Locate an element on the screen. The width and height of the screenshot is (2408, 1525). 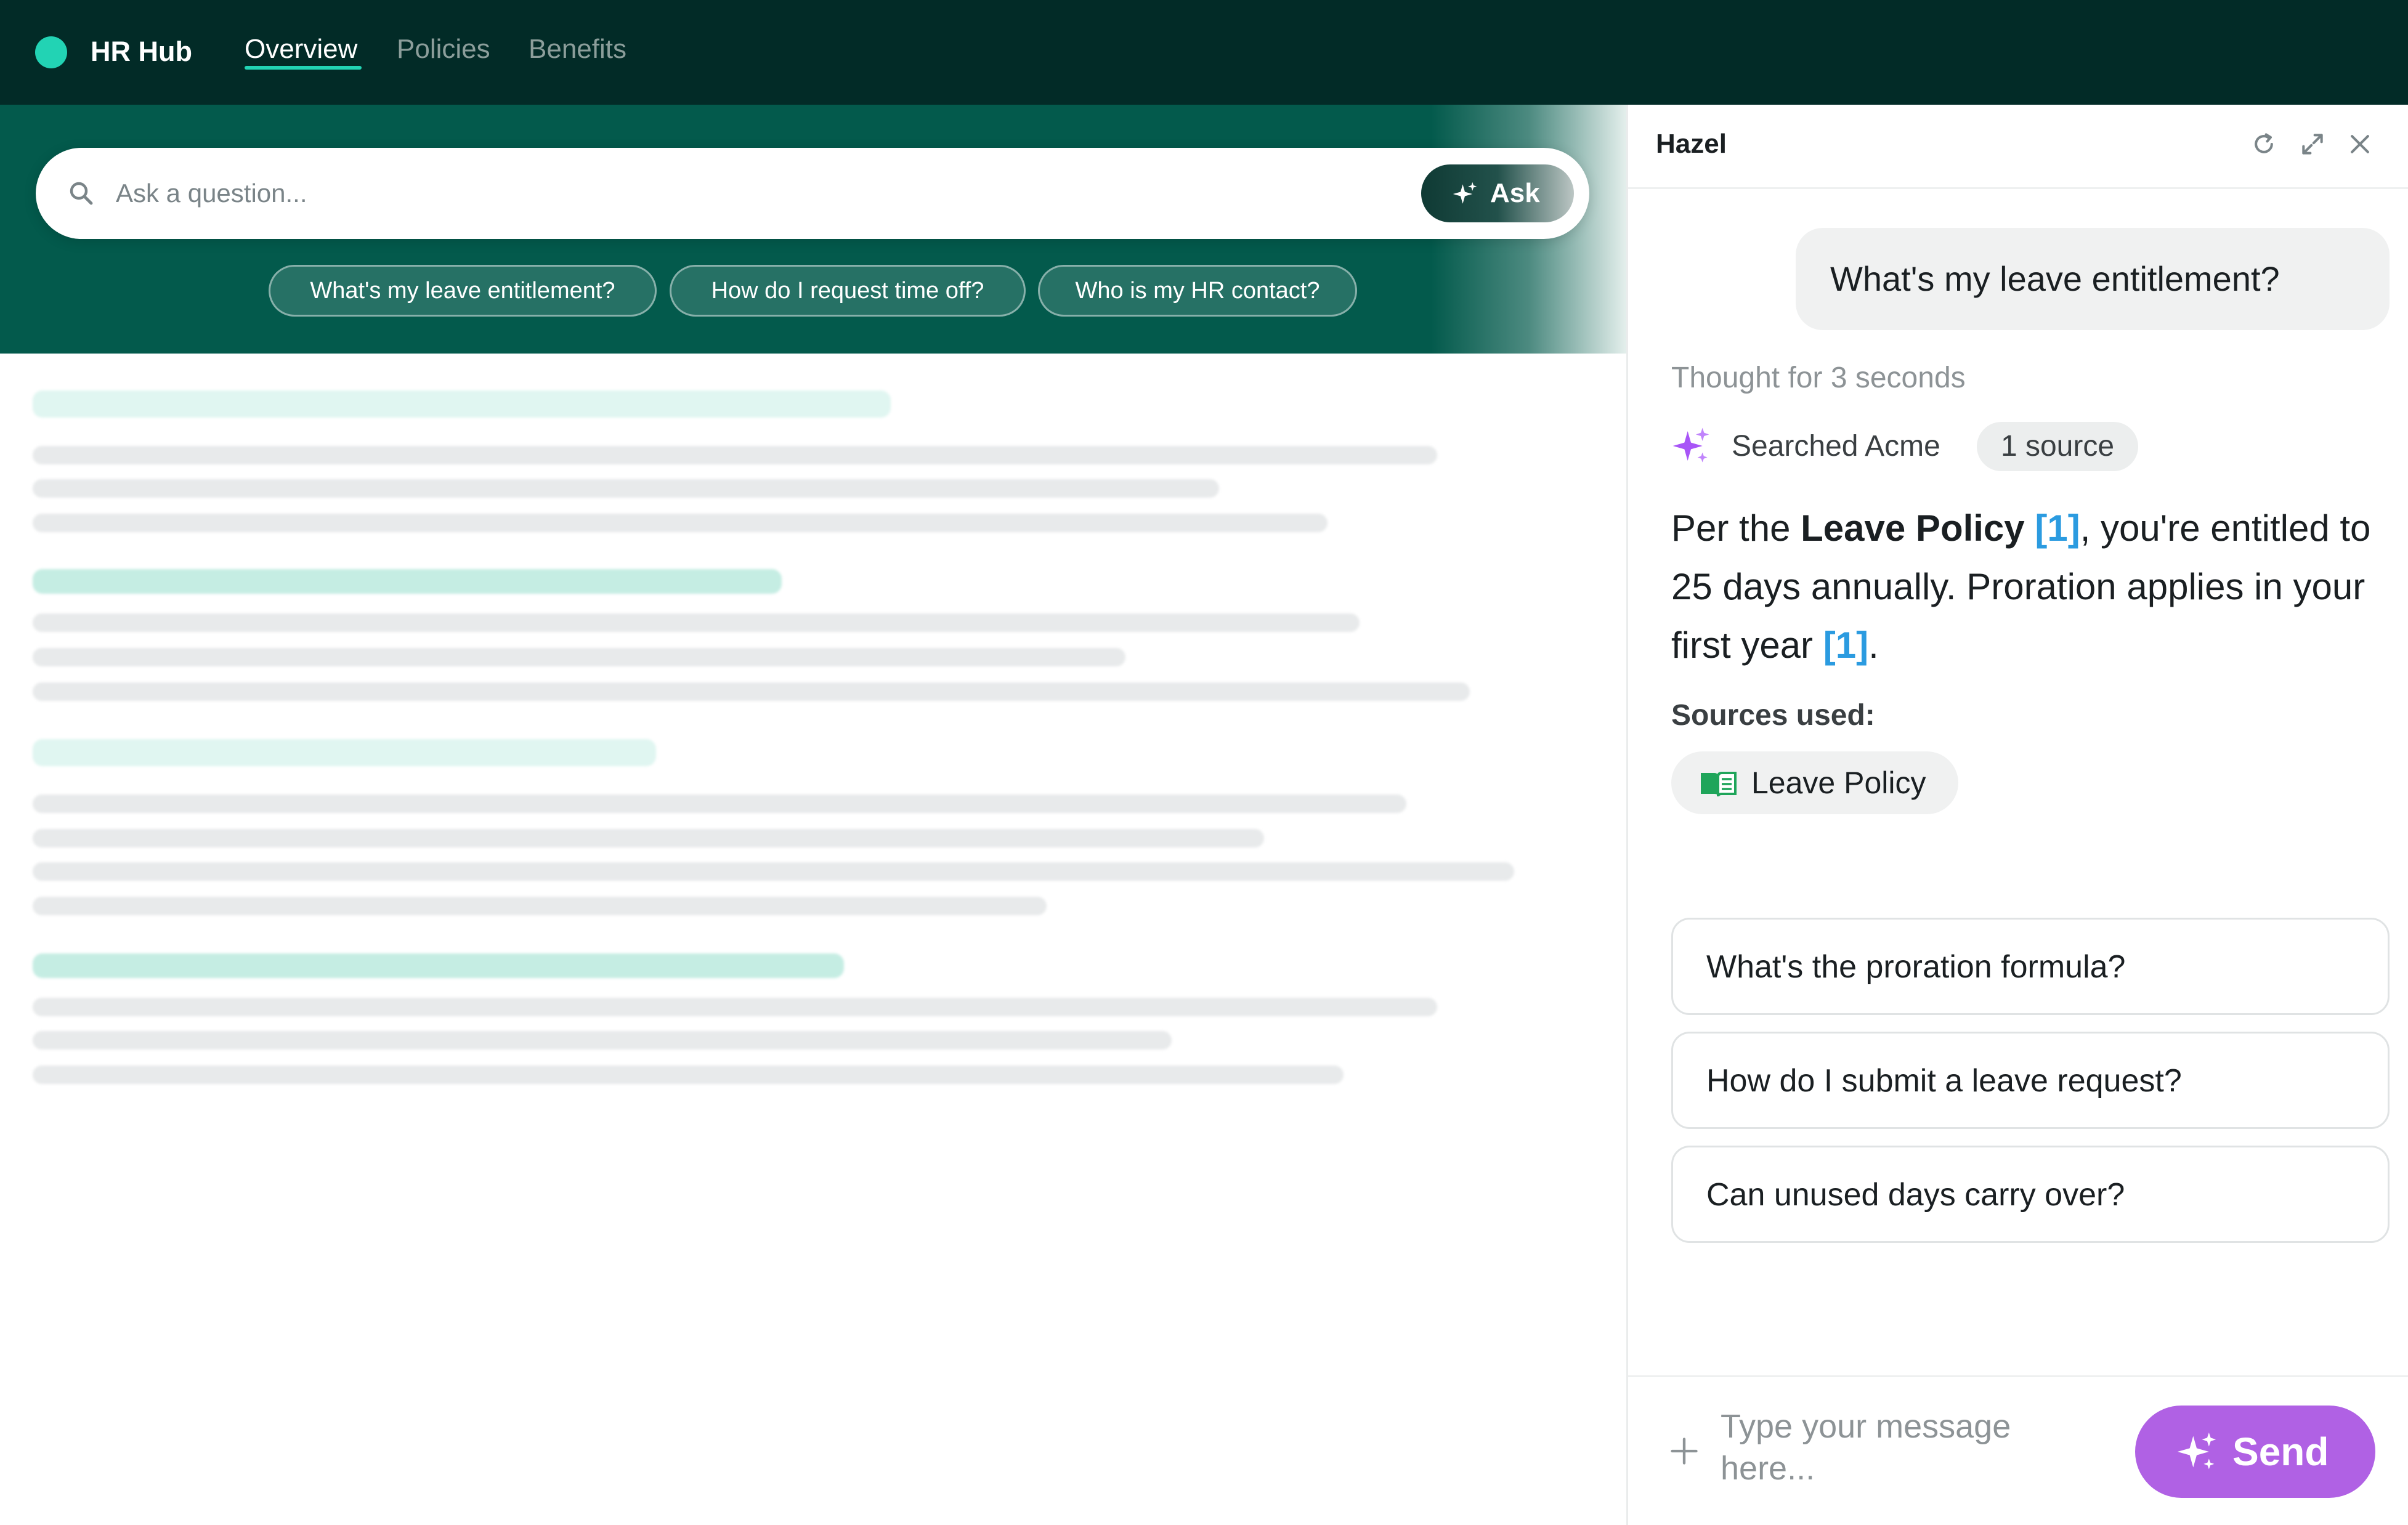
answer-text: . is located at coordinates (1873, 646).